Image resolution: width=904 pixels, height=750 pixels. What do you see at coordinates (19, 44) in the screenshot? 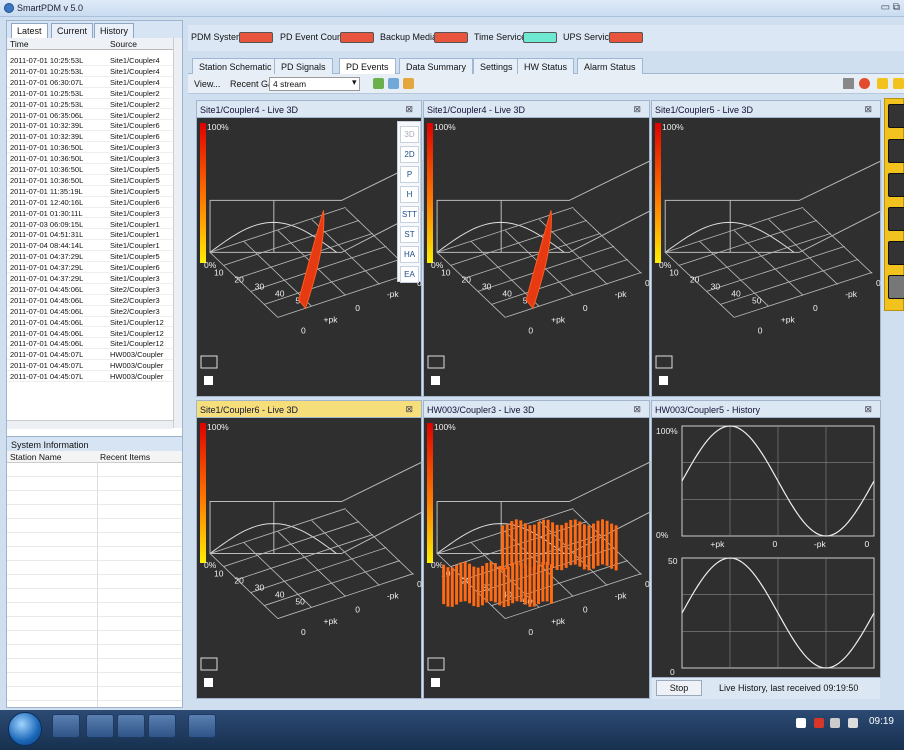
I see `column-time: Time` at bounding box center [19, 44].